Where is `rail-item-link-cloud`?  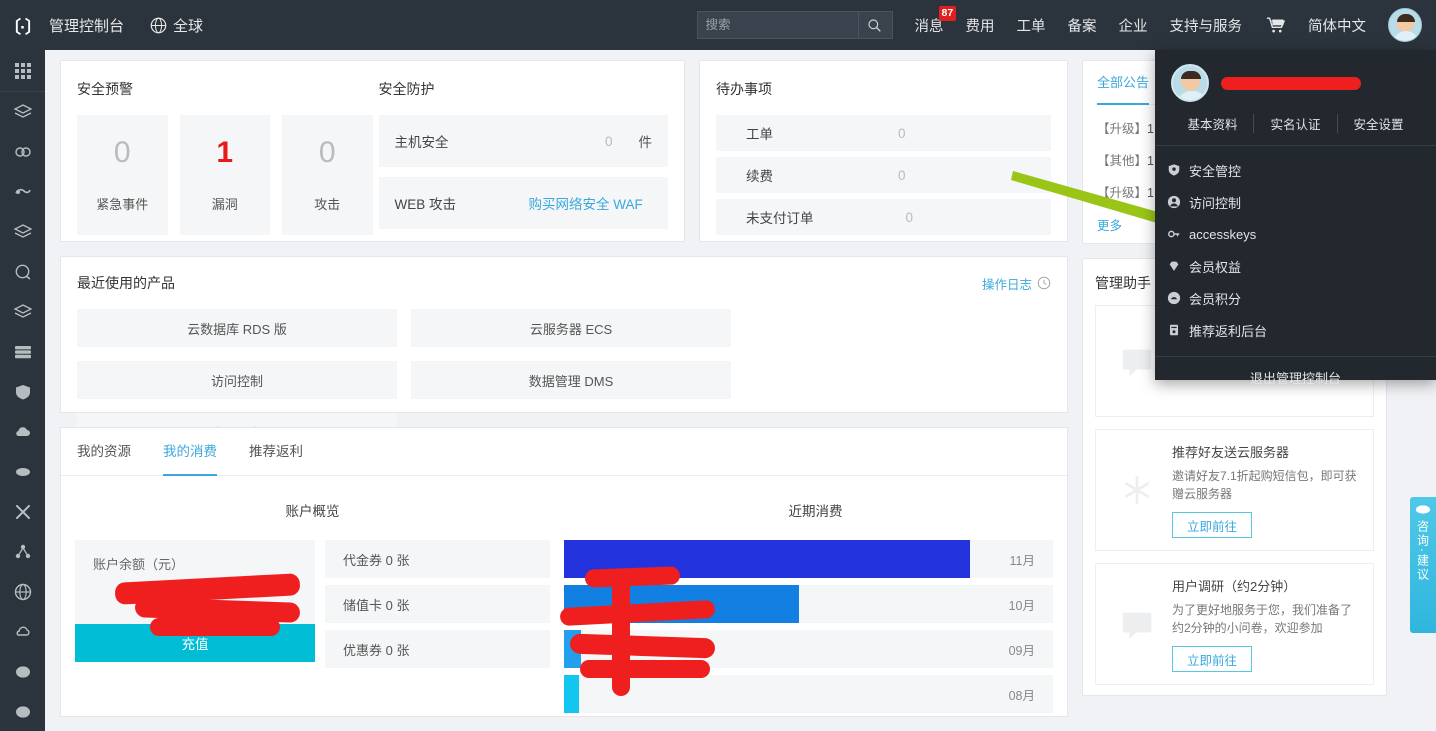
rail-item-link-cloud is located at coordinates (22, 152).